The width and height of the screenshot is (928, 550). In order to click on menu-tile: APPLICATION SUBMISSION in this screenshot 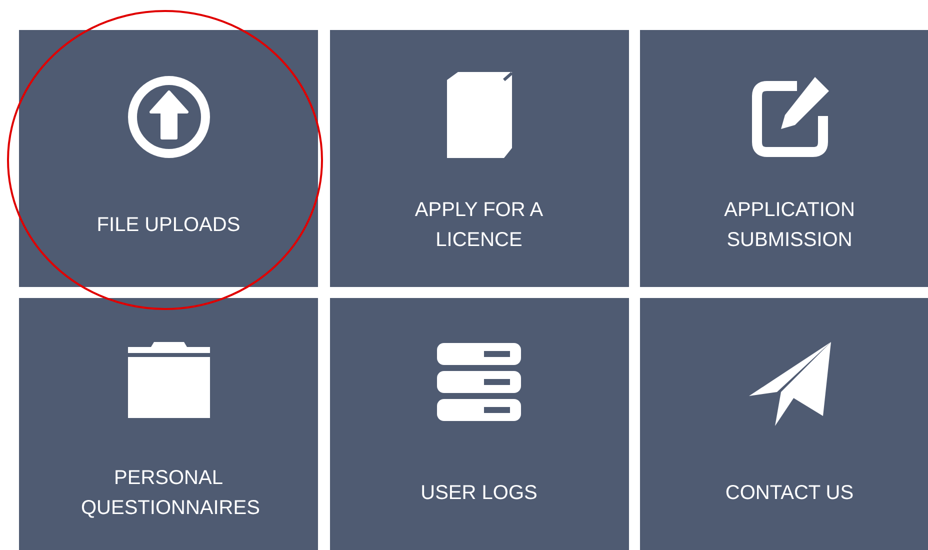, I will do `click(784, 158)`.